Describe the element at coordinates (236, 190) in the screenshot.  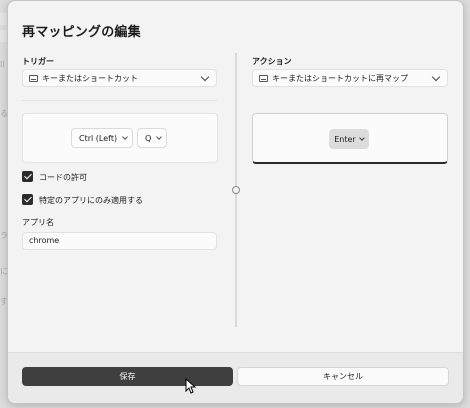
I see `divider-handle` at that location.